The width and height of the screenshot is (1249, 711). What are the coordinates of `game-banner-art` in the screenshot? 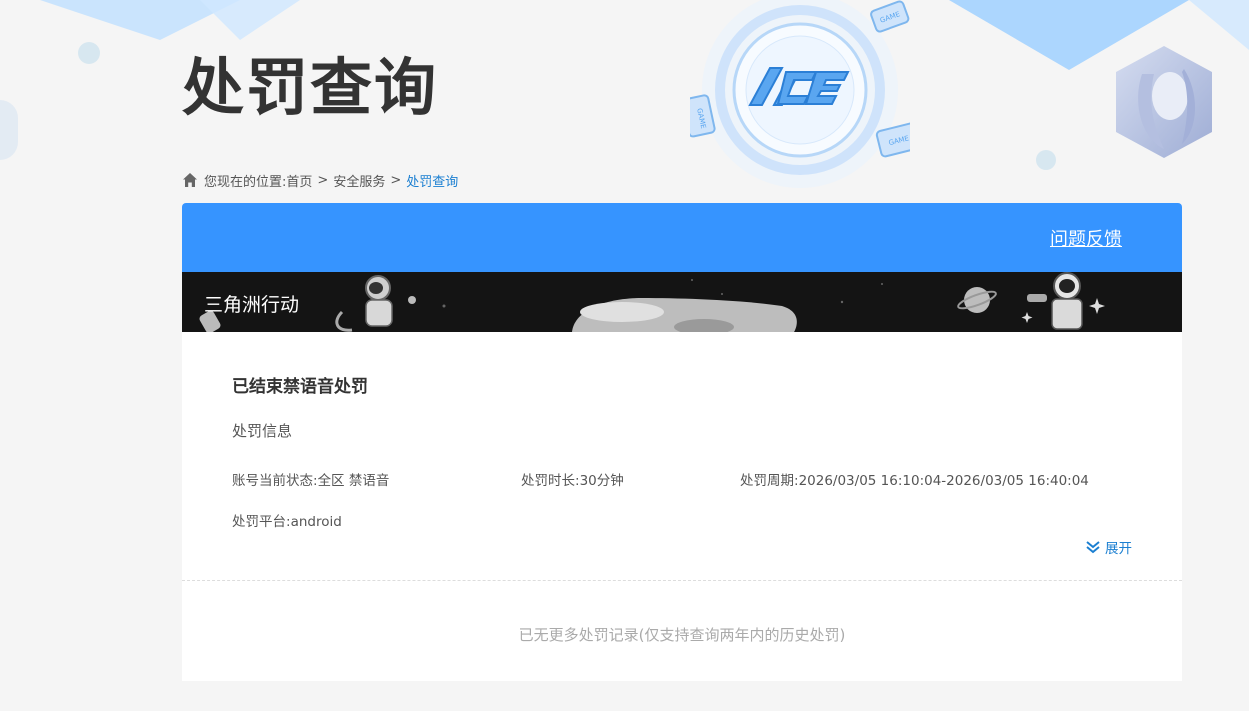 It's located at (652, 302).